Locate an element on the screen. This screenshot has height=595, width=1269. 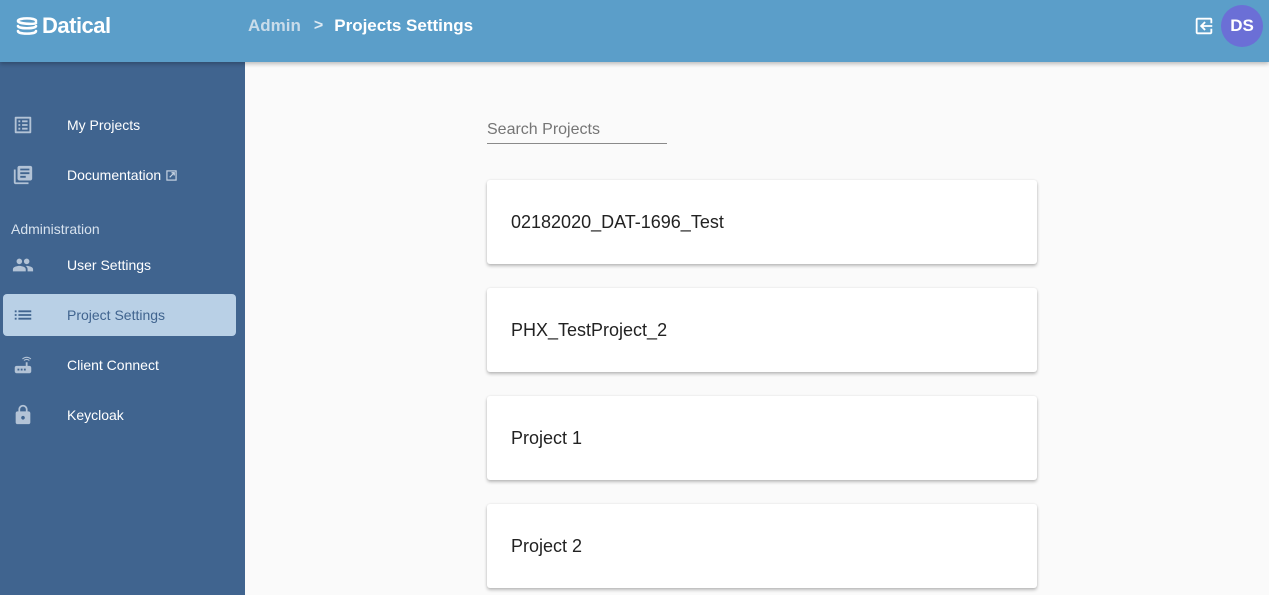
sidebar-item-keycloak: Keycloak is located at coordinates (119, 415).